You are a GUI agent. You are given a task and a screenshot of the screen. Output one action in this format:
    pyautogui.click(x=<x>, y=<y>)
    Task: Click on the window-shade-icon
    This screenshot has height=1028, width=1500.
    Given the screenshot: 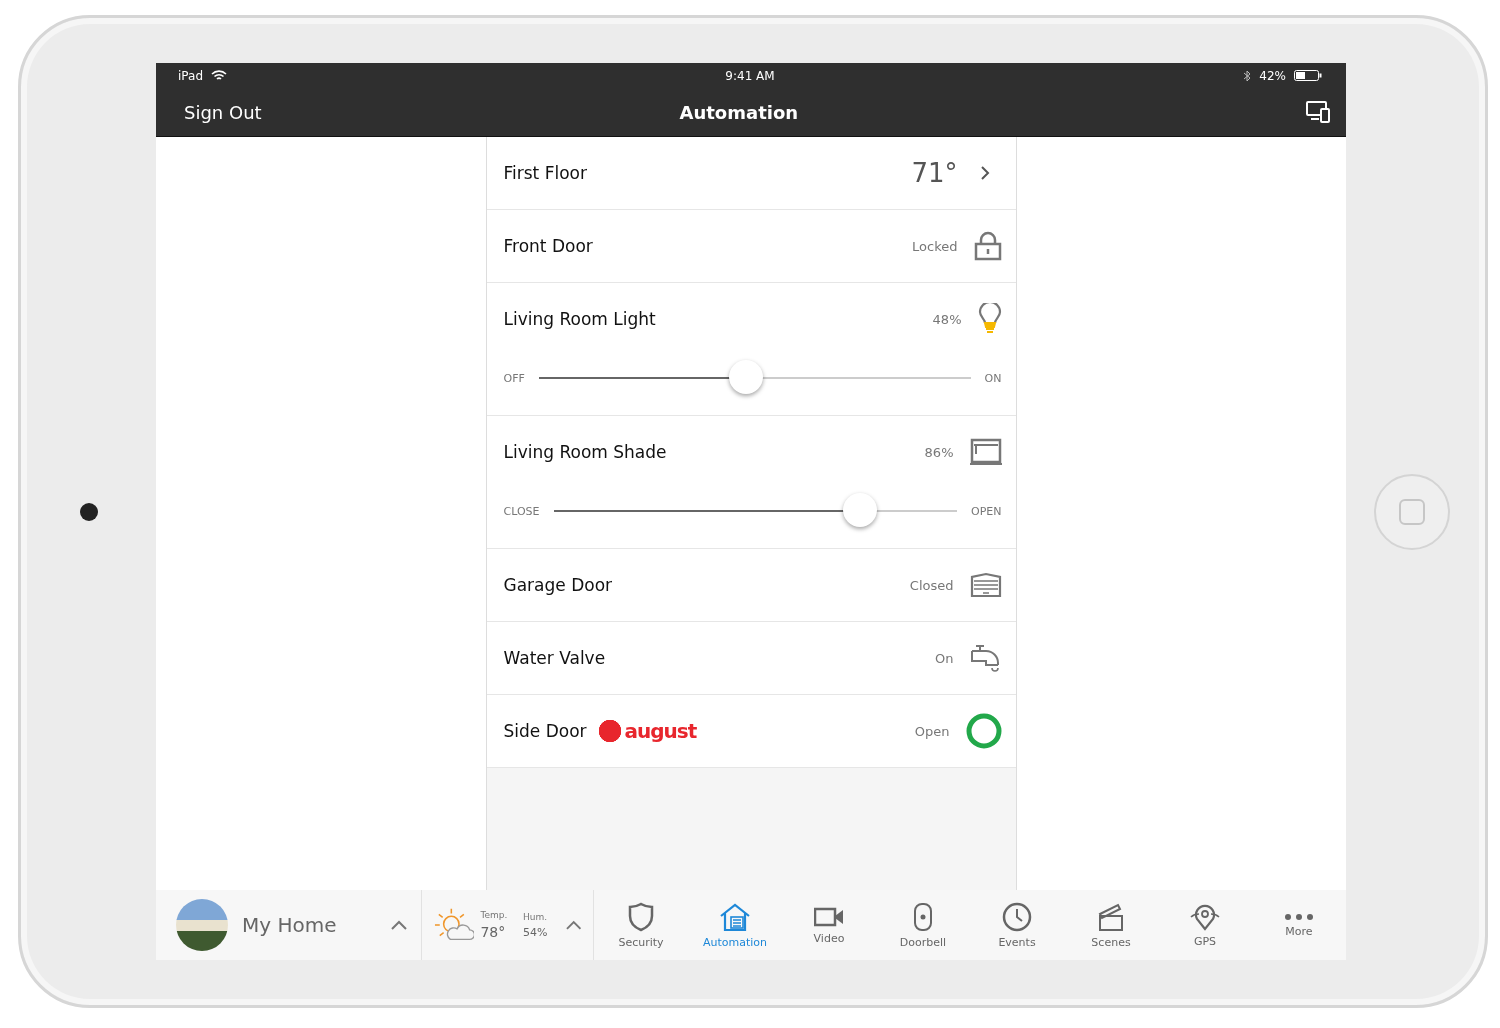 What is the action you would take?
    pyautogui.click(x=985, y=452)
    